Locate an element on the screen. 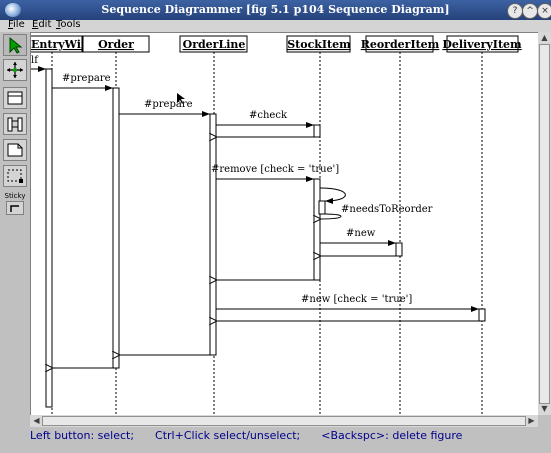  object-deliveryitem: DeliveryItem is located at coordinates (482, 44).